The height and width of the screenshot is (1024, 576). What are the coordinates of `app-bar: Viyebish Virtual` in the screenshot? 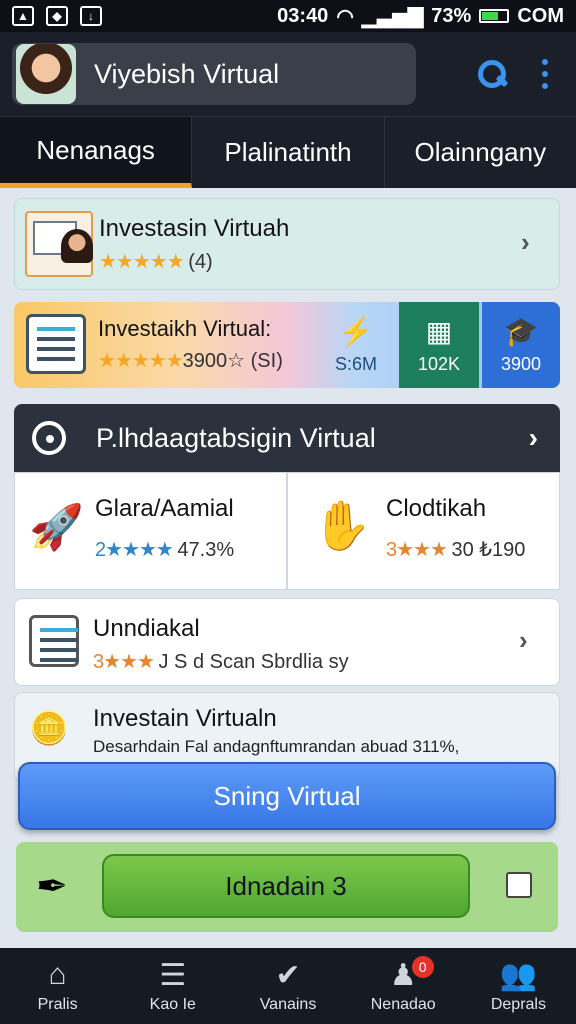 It's located at (288, 74).